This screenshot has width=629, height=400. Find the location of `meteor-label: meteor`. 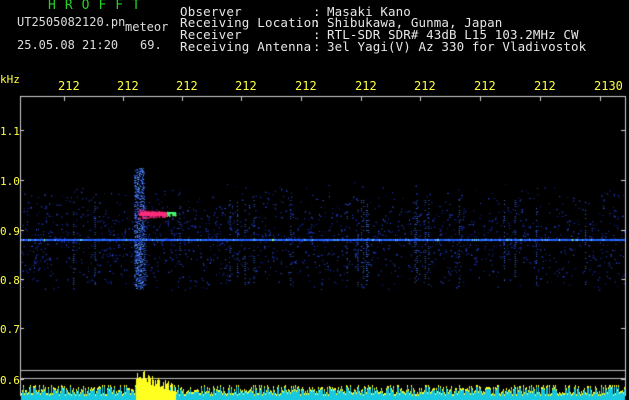

meteor-label: meteor is located at coordinates (147, 27).